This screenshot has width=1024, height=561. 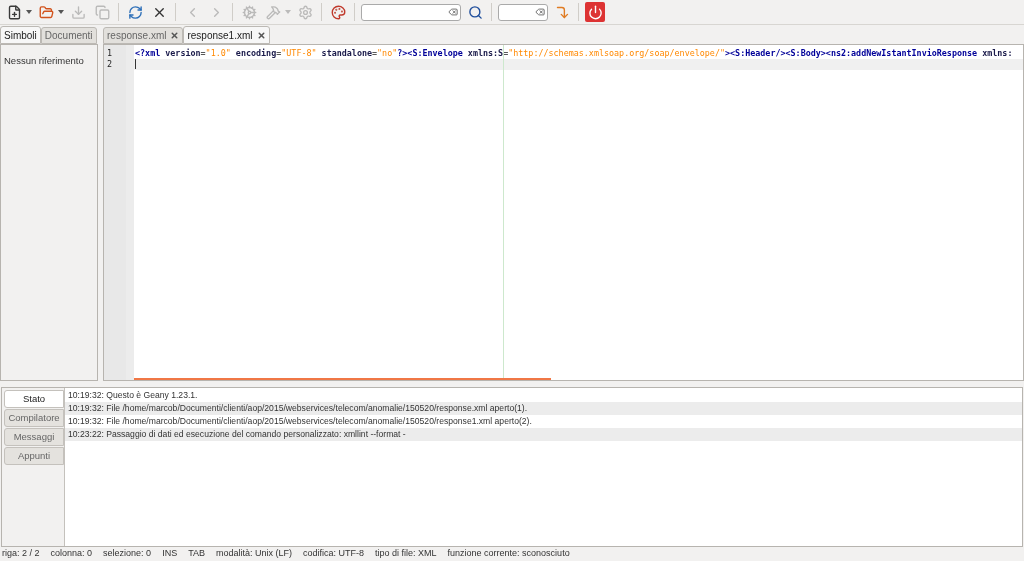 I want to click on power-button, so click(x=595, y=12).